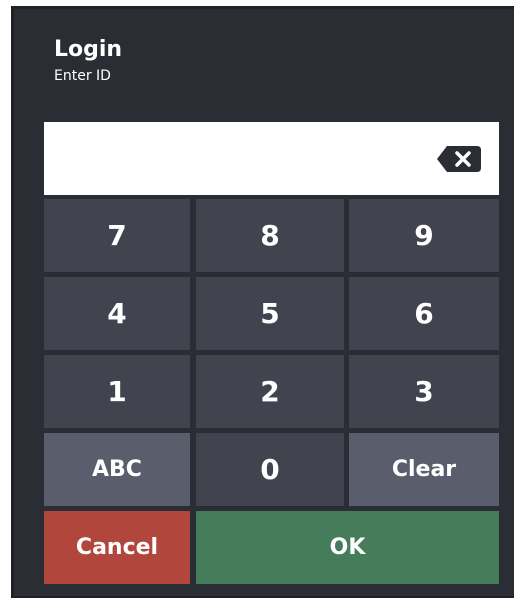 The width and height of the screenshot is (517, 603). Describe the element at coordinates (117, 469) in the screenshot. I see `abc-button: ABC` at that location.